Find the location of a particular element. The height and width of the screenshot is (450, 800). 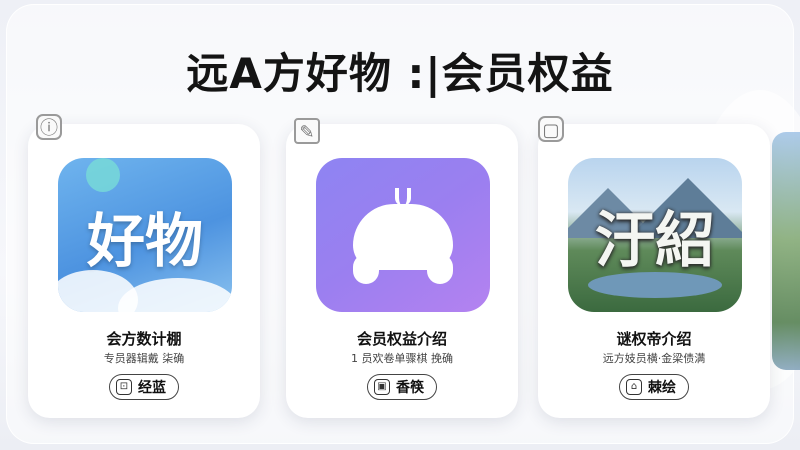

card-title: 谜权帝介绍 is located at coordinates (654, 339).